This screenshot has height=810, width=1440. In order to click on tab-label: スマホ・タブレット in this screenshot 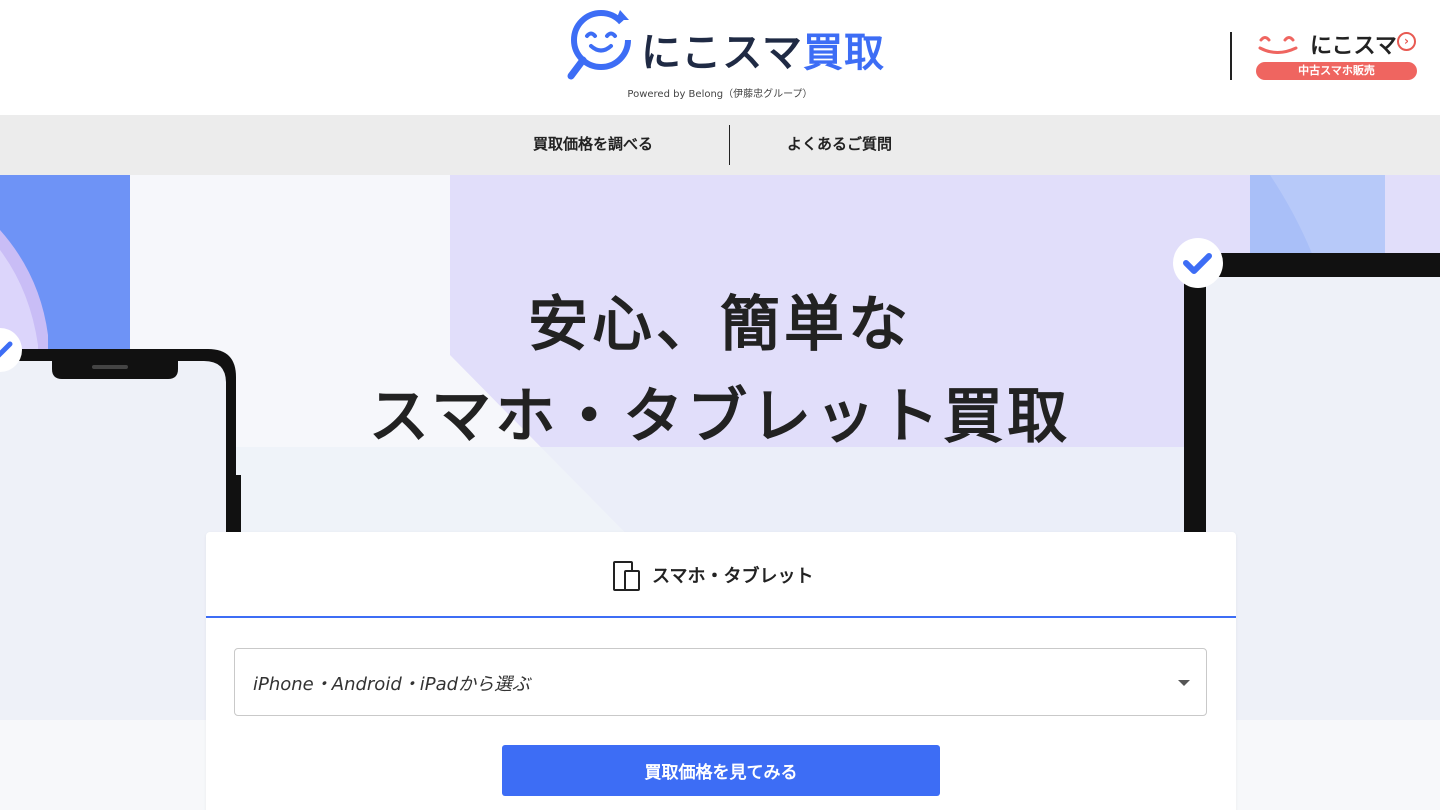, I will do `click(733, 576)`.